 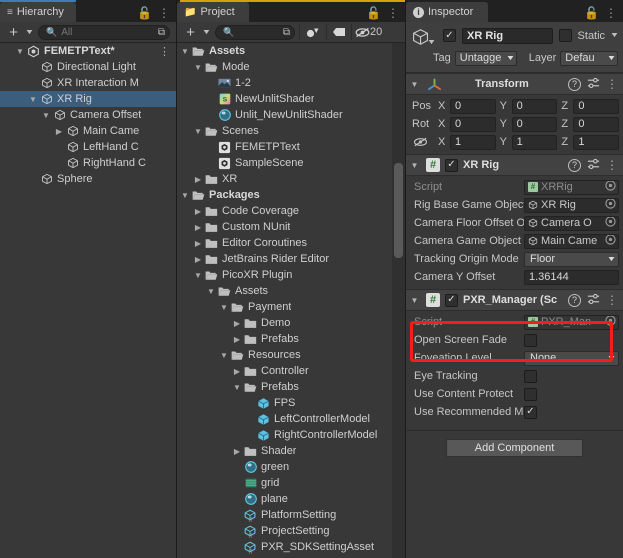 What do you see at coordinates (514, 448) in the screenshot?
I see `add-component-button: Add Component` at bounding box center [514, 448].